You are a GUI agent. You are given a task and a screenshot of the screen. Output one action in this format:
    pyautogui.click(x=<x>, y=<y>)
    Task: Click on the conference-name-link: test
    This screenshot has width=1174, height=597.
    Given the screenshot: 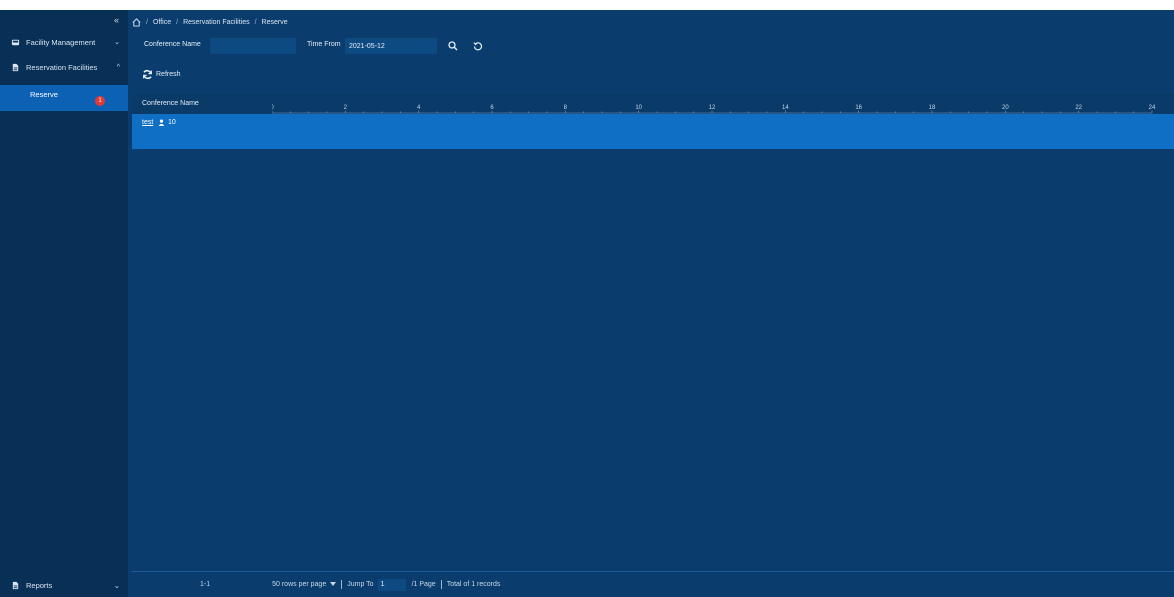 What is the action you would take?
    pyautogui.click(x=147, y=122)
    